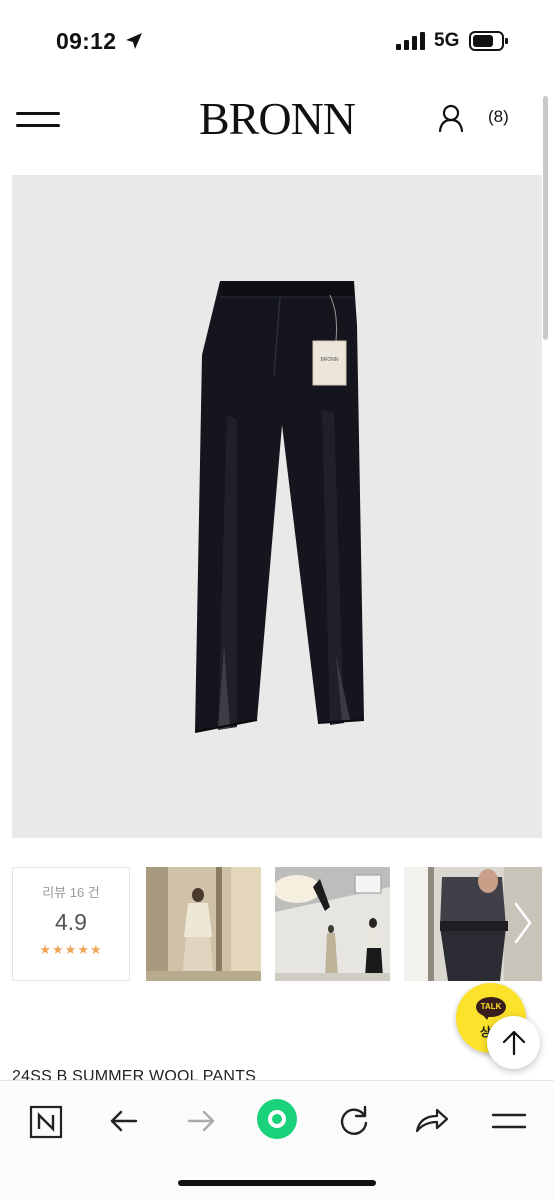 Image resolution: width=554 pixels, height=1200 pixels. I want to click on green-dot-icon, so click(277, 1119).